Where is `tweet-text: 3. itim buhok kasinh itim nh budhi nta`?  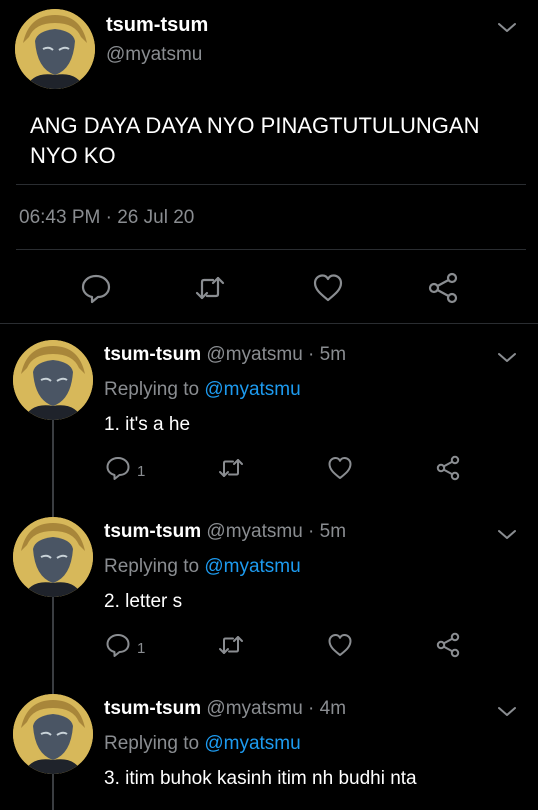 tweet-text: 3. itim buhok kasinh itim nh budhi nta is located at coordinates (260, 778).